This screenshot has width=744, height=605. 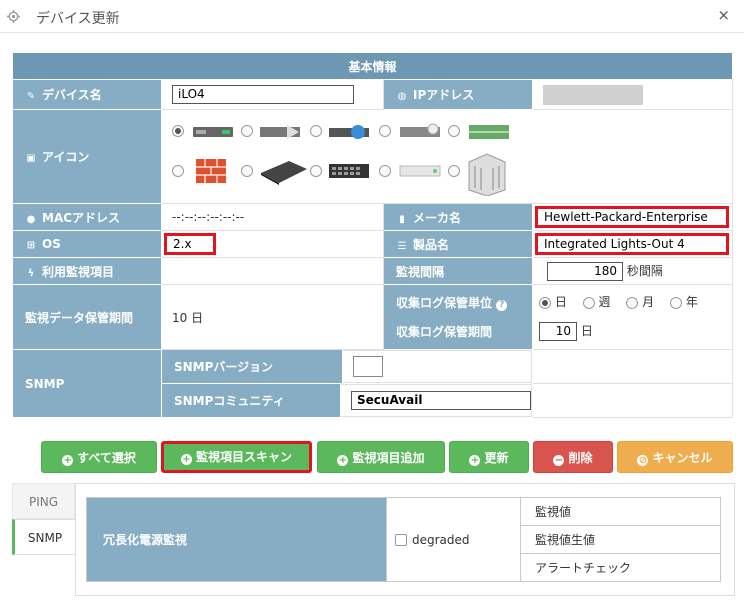 What do you see at coordinates (190, 244) in the screenshot?
I see `os-value: 2.x` at bounding box center [190, 244].